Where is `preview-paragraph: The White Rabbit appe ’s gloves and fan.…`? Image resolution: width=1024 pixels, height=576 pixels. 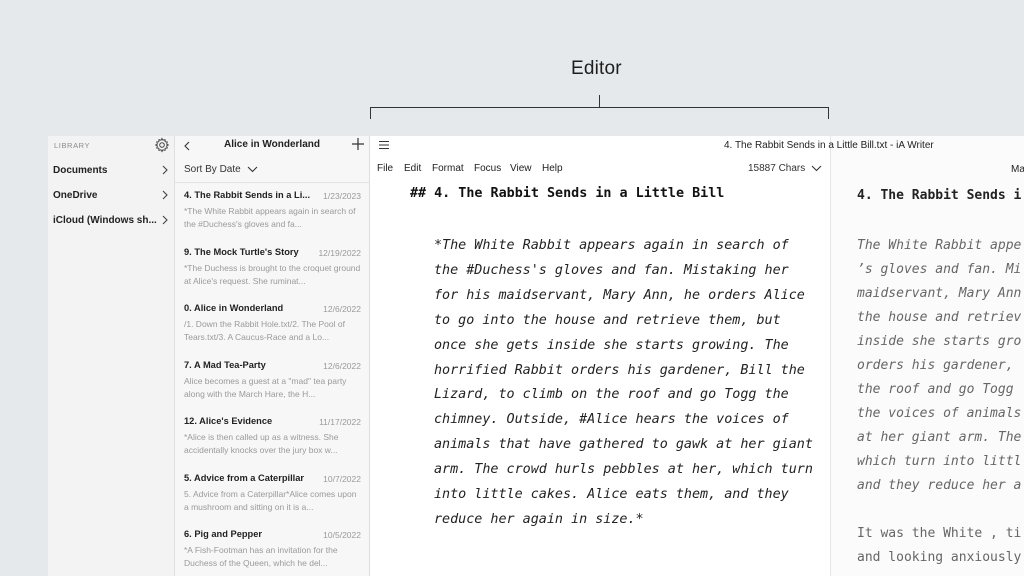
preview-paragraph: The White Rabbit appe ’s gloves and fan.… is located at coordinates (939, 365).